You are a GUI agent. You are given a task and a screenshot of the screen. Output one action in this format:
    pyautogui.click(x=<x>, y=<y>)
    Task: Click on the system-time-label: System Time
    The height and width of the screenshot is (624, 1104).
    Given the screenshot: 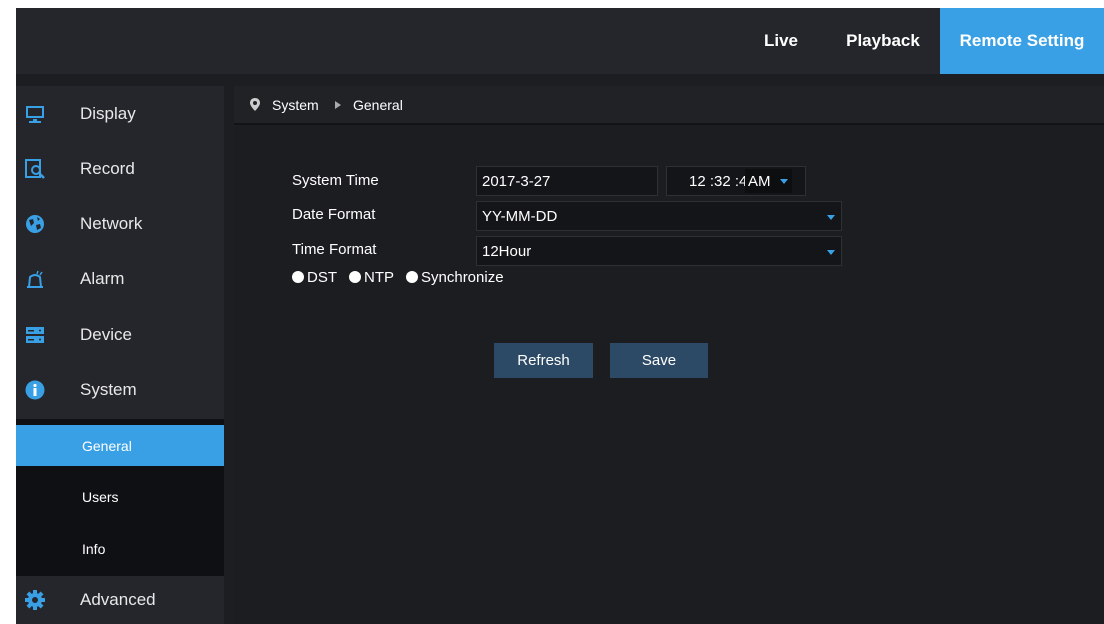 What is the action you would take?
    pyautogui.click(x=335, y=180)
    